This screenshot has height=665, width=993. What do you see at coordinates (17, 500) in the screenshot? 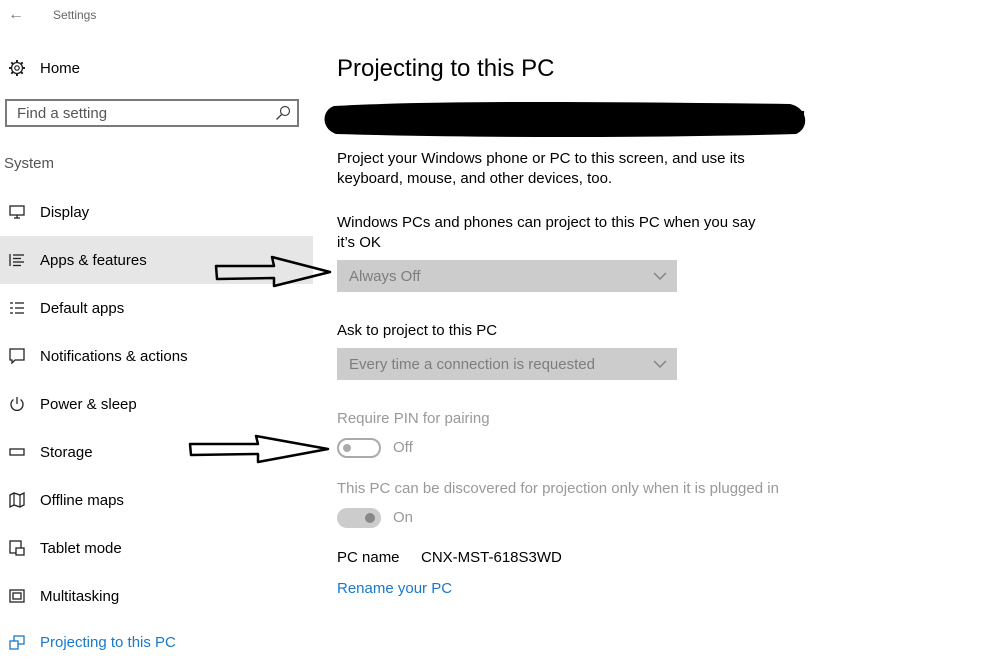
I see `map-icon` at bounding box center [17, 500].